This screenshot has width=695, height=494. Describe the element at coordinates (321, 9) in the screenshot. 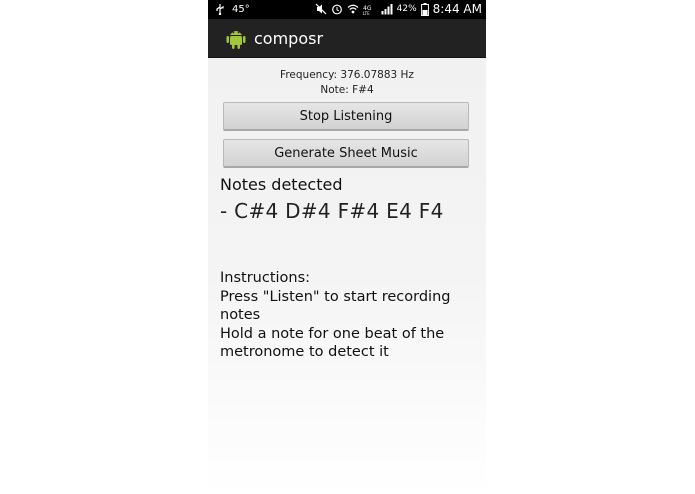

I see `mute-icon` at that location.